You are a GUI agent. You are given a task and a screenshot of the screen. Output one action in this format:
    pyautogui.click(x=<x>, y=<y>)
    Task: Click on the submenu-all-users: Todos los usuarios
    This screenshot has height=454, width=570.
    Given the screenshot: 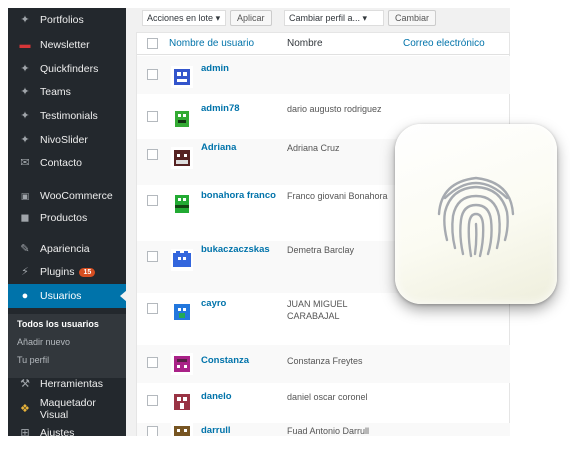 What is the action you would take?
    pyautogui.click(x=58, y=324)
    